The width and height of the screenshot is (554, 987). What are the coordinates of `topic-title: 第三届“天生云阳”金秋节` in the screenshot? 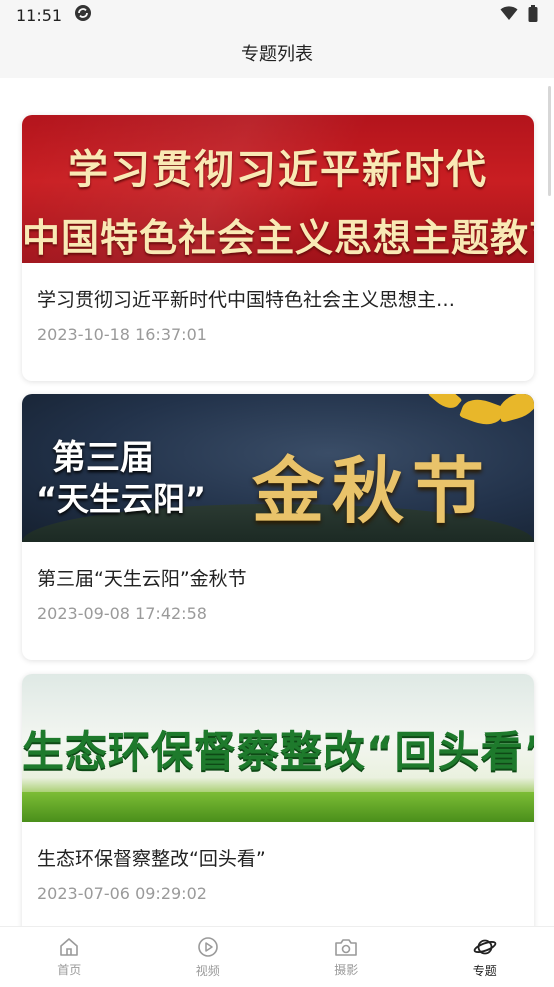 It's located at (278, 577).